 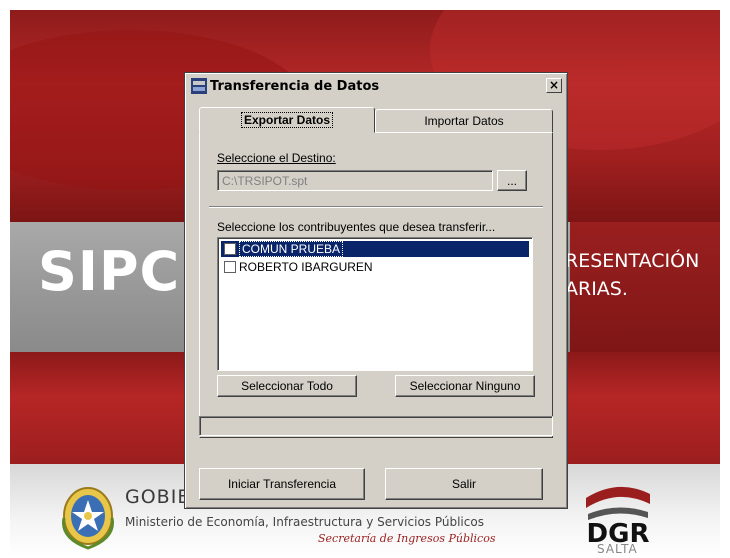 I want to click on dialog-titlebar: Transferencia de Datos ×, so click(x=376, y=86).